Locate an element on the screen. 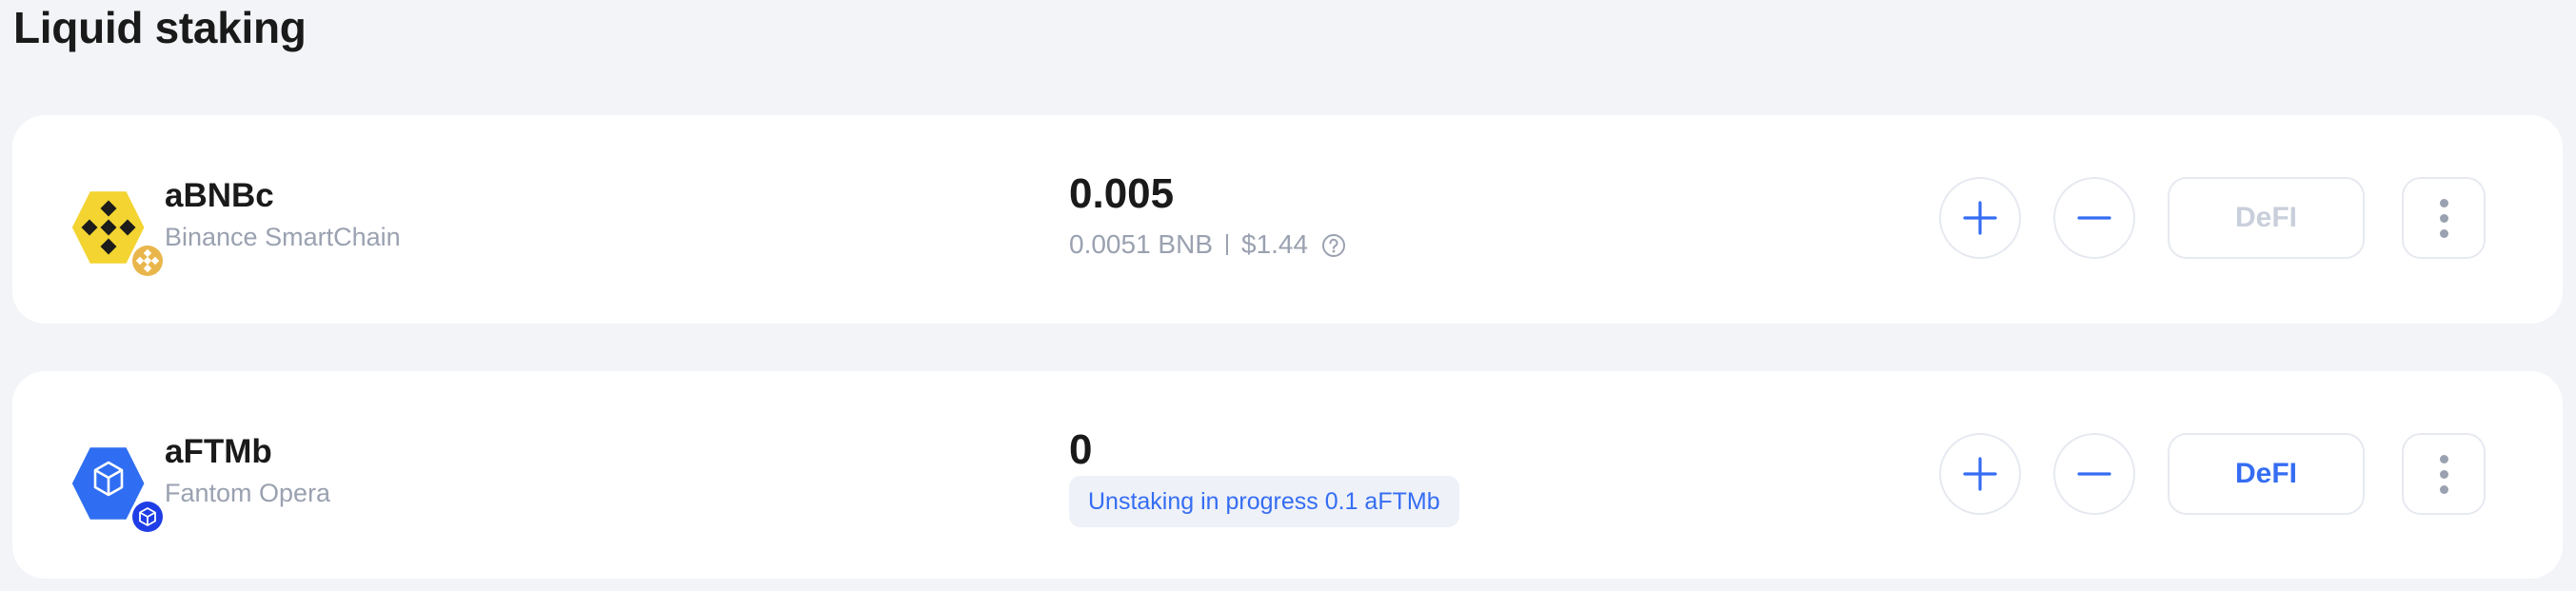 This screenshot has width=2576, height=591. token-amount: 0.005 is located at coordinates (1122, 193).